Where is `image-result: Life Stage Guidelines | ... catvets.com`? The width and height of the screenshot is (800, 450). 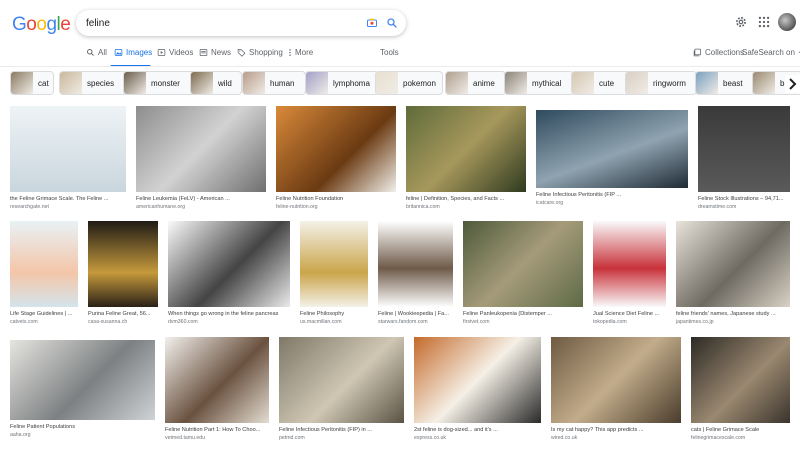
image-result: Life Stage Guidelines | ... catvets.com is located at coordinates (44, 275).